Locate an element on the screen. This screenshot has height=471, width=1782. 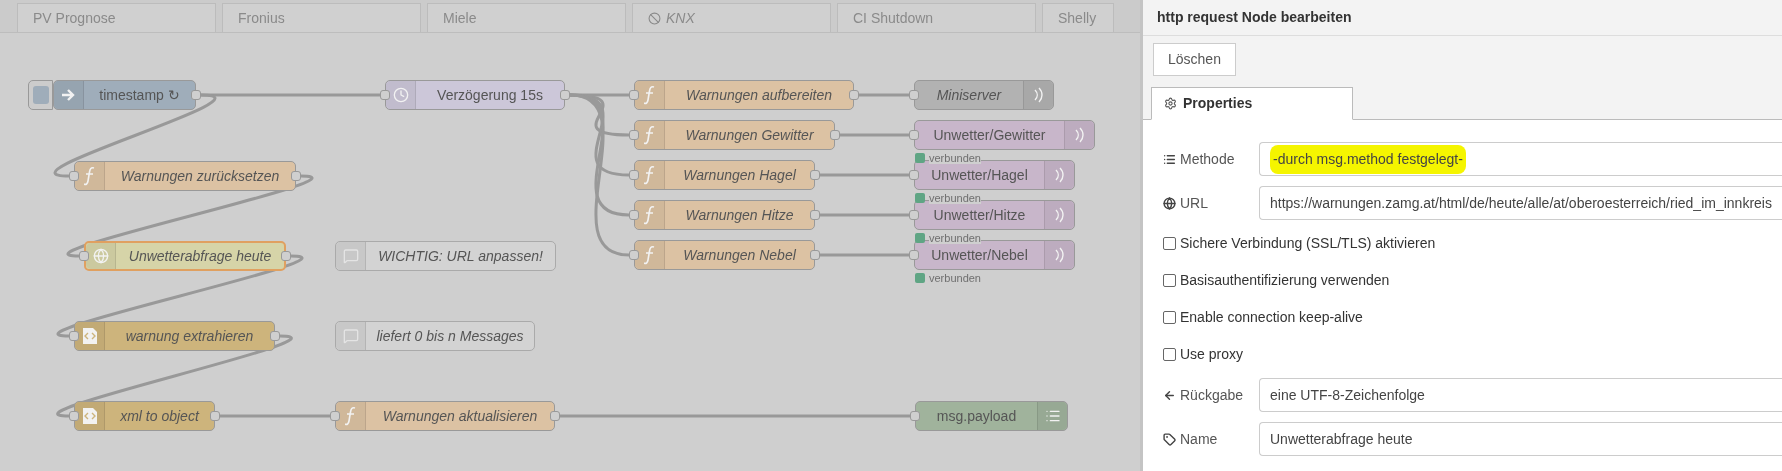
flow-node: Miniserver is located at coordinates (984, 95).